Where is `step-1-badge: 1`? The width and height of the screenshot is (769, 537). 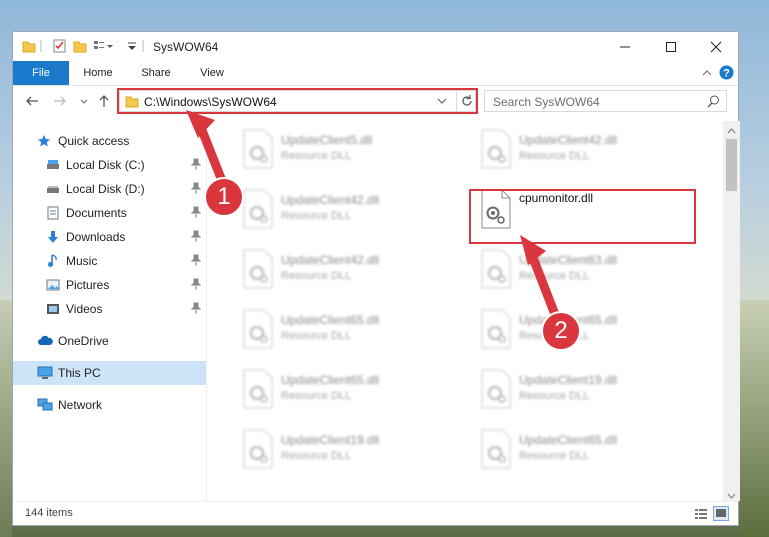 step-1-badge: 1 is located at coordinates (224, 197).